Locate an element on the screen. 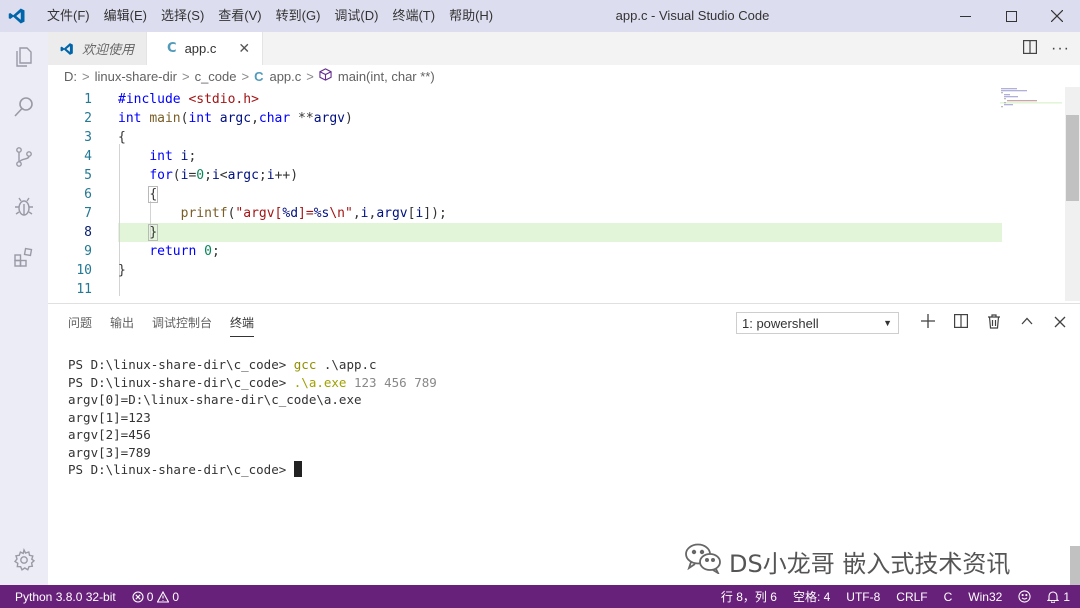 The image size is (1080, 608). menu-file: 文件(F) is located at coordinates (68, 16).